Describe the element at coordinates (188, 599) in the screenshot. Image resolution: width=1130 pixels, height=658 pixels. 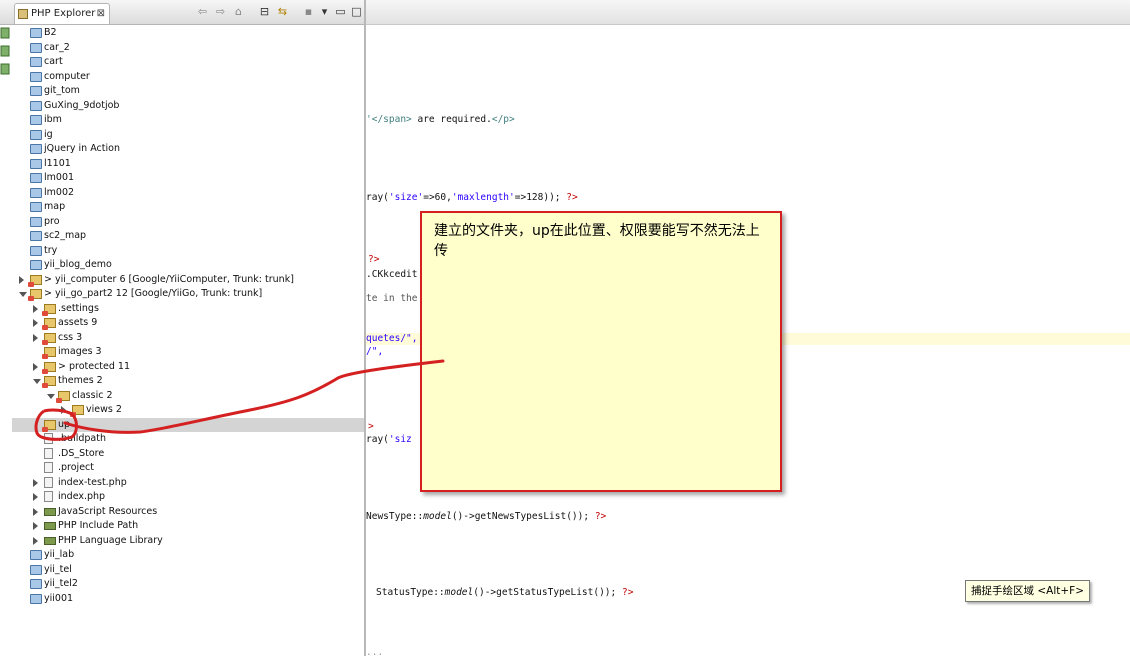
I see `tree-item: yii001` at that location.